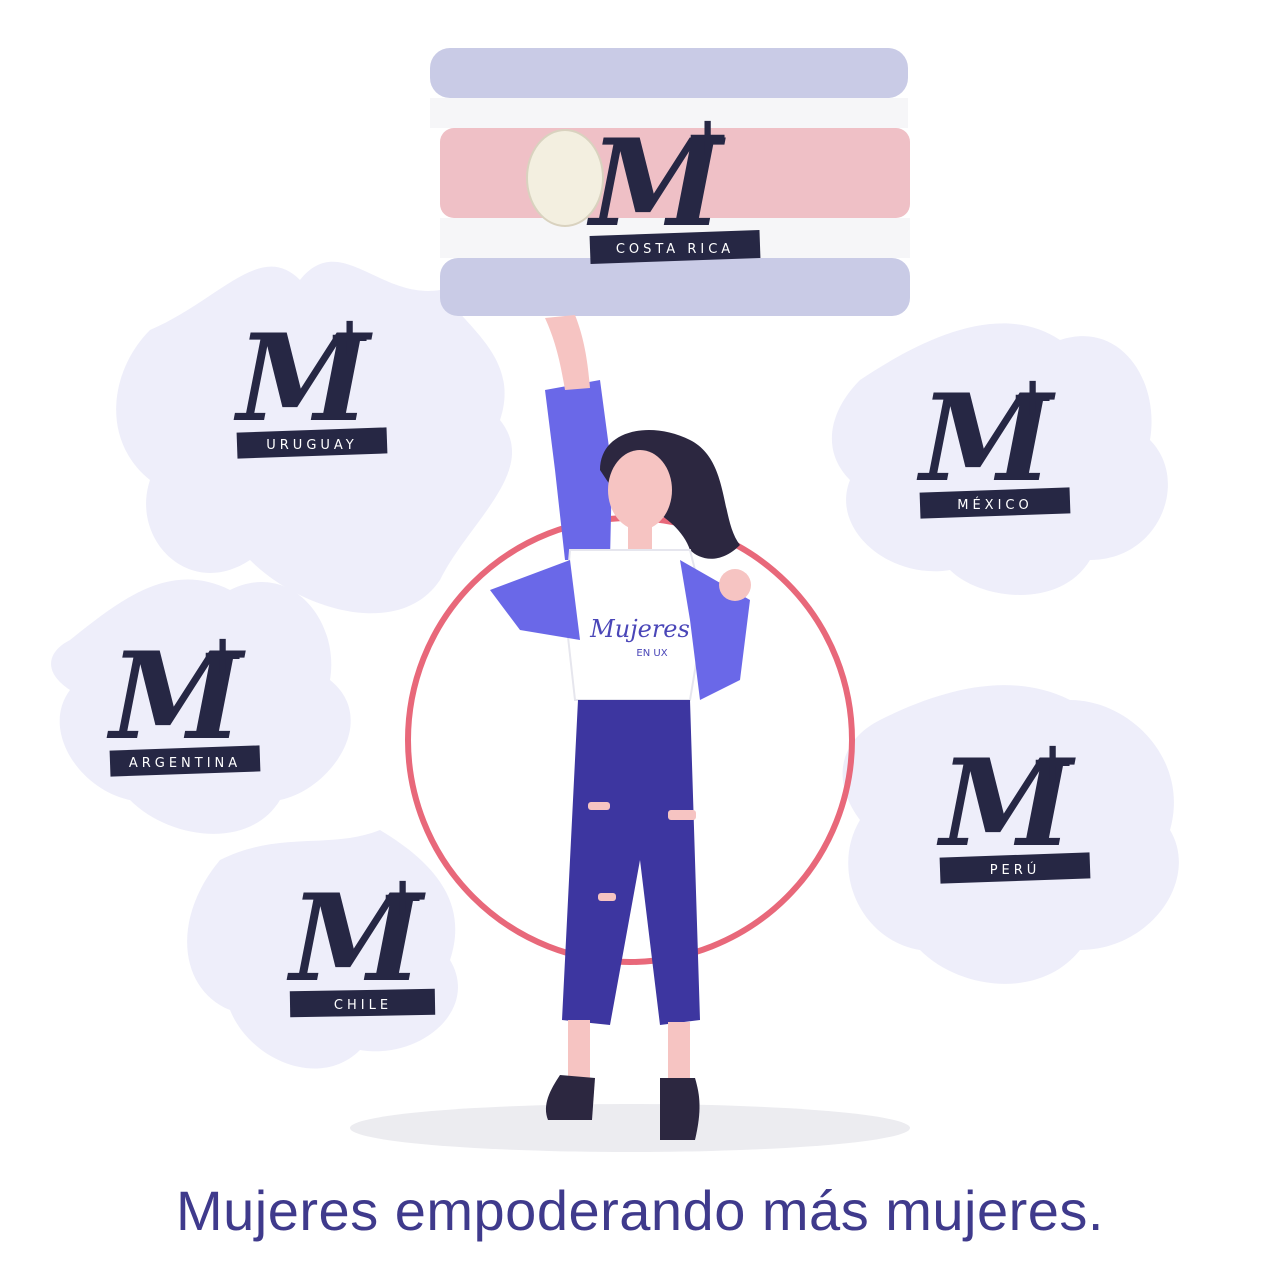 Image resolution: width=1280 pixels, height=1280 pixels. Describe the element at coordinates (735, 585) in the screenshot. I see `fist` at that location.